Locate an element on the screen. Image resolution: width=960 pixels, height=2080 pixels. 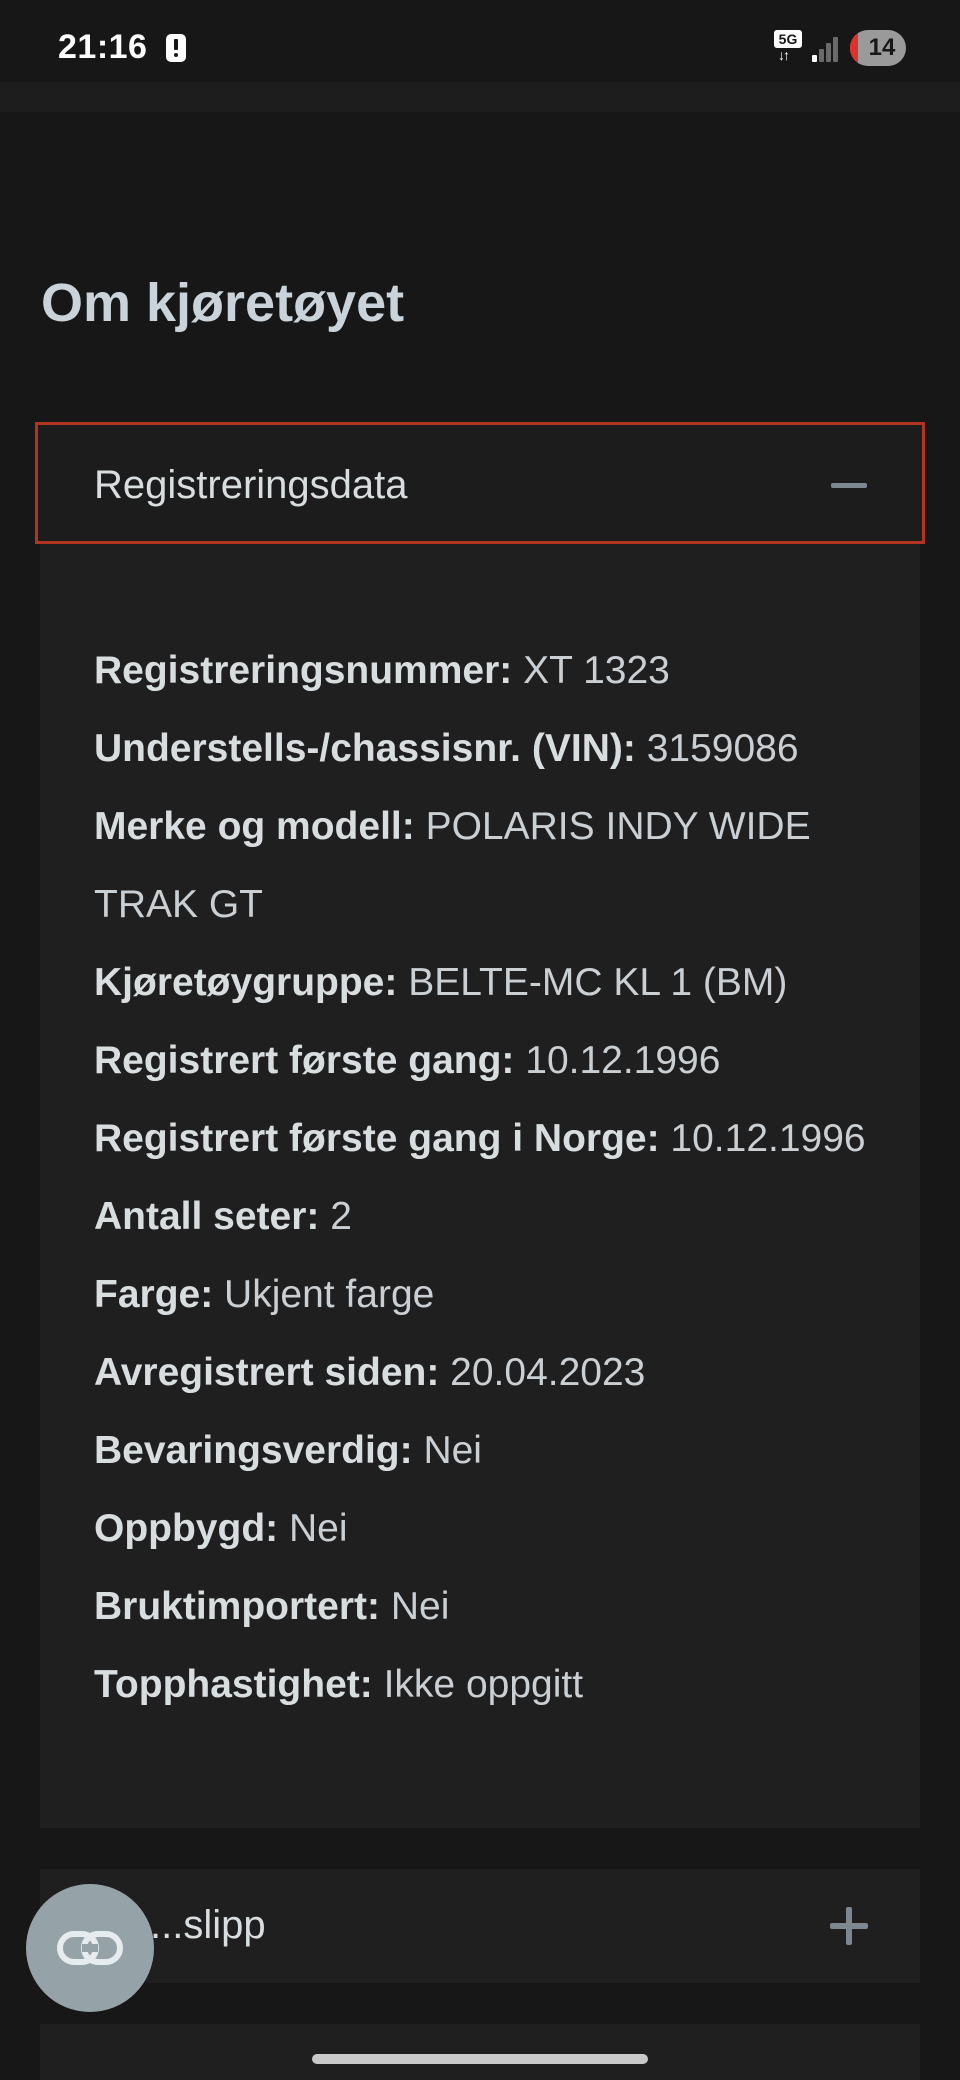
field-value: BELTE-MC KL 1 (BM) is located at coordinates (598, 982).